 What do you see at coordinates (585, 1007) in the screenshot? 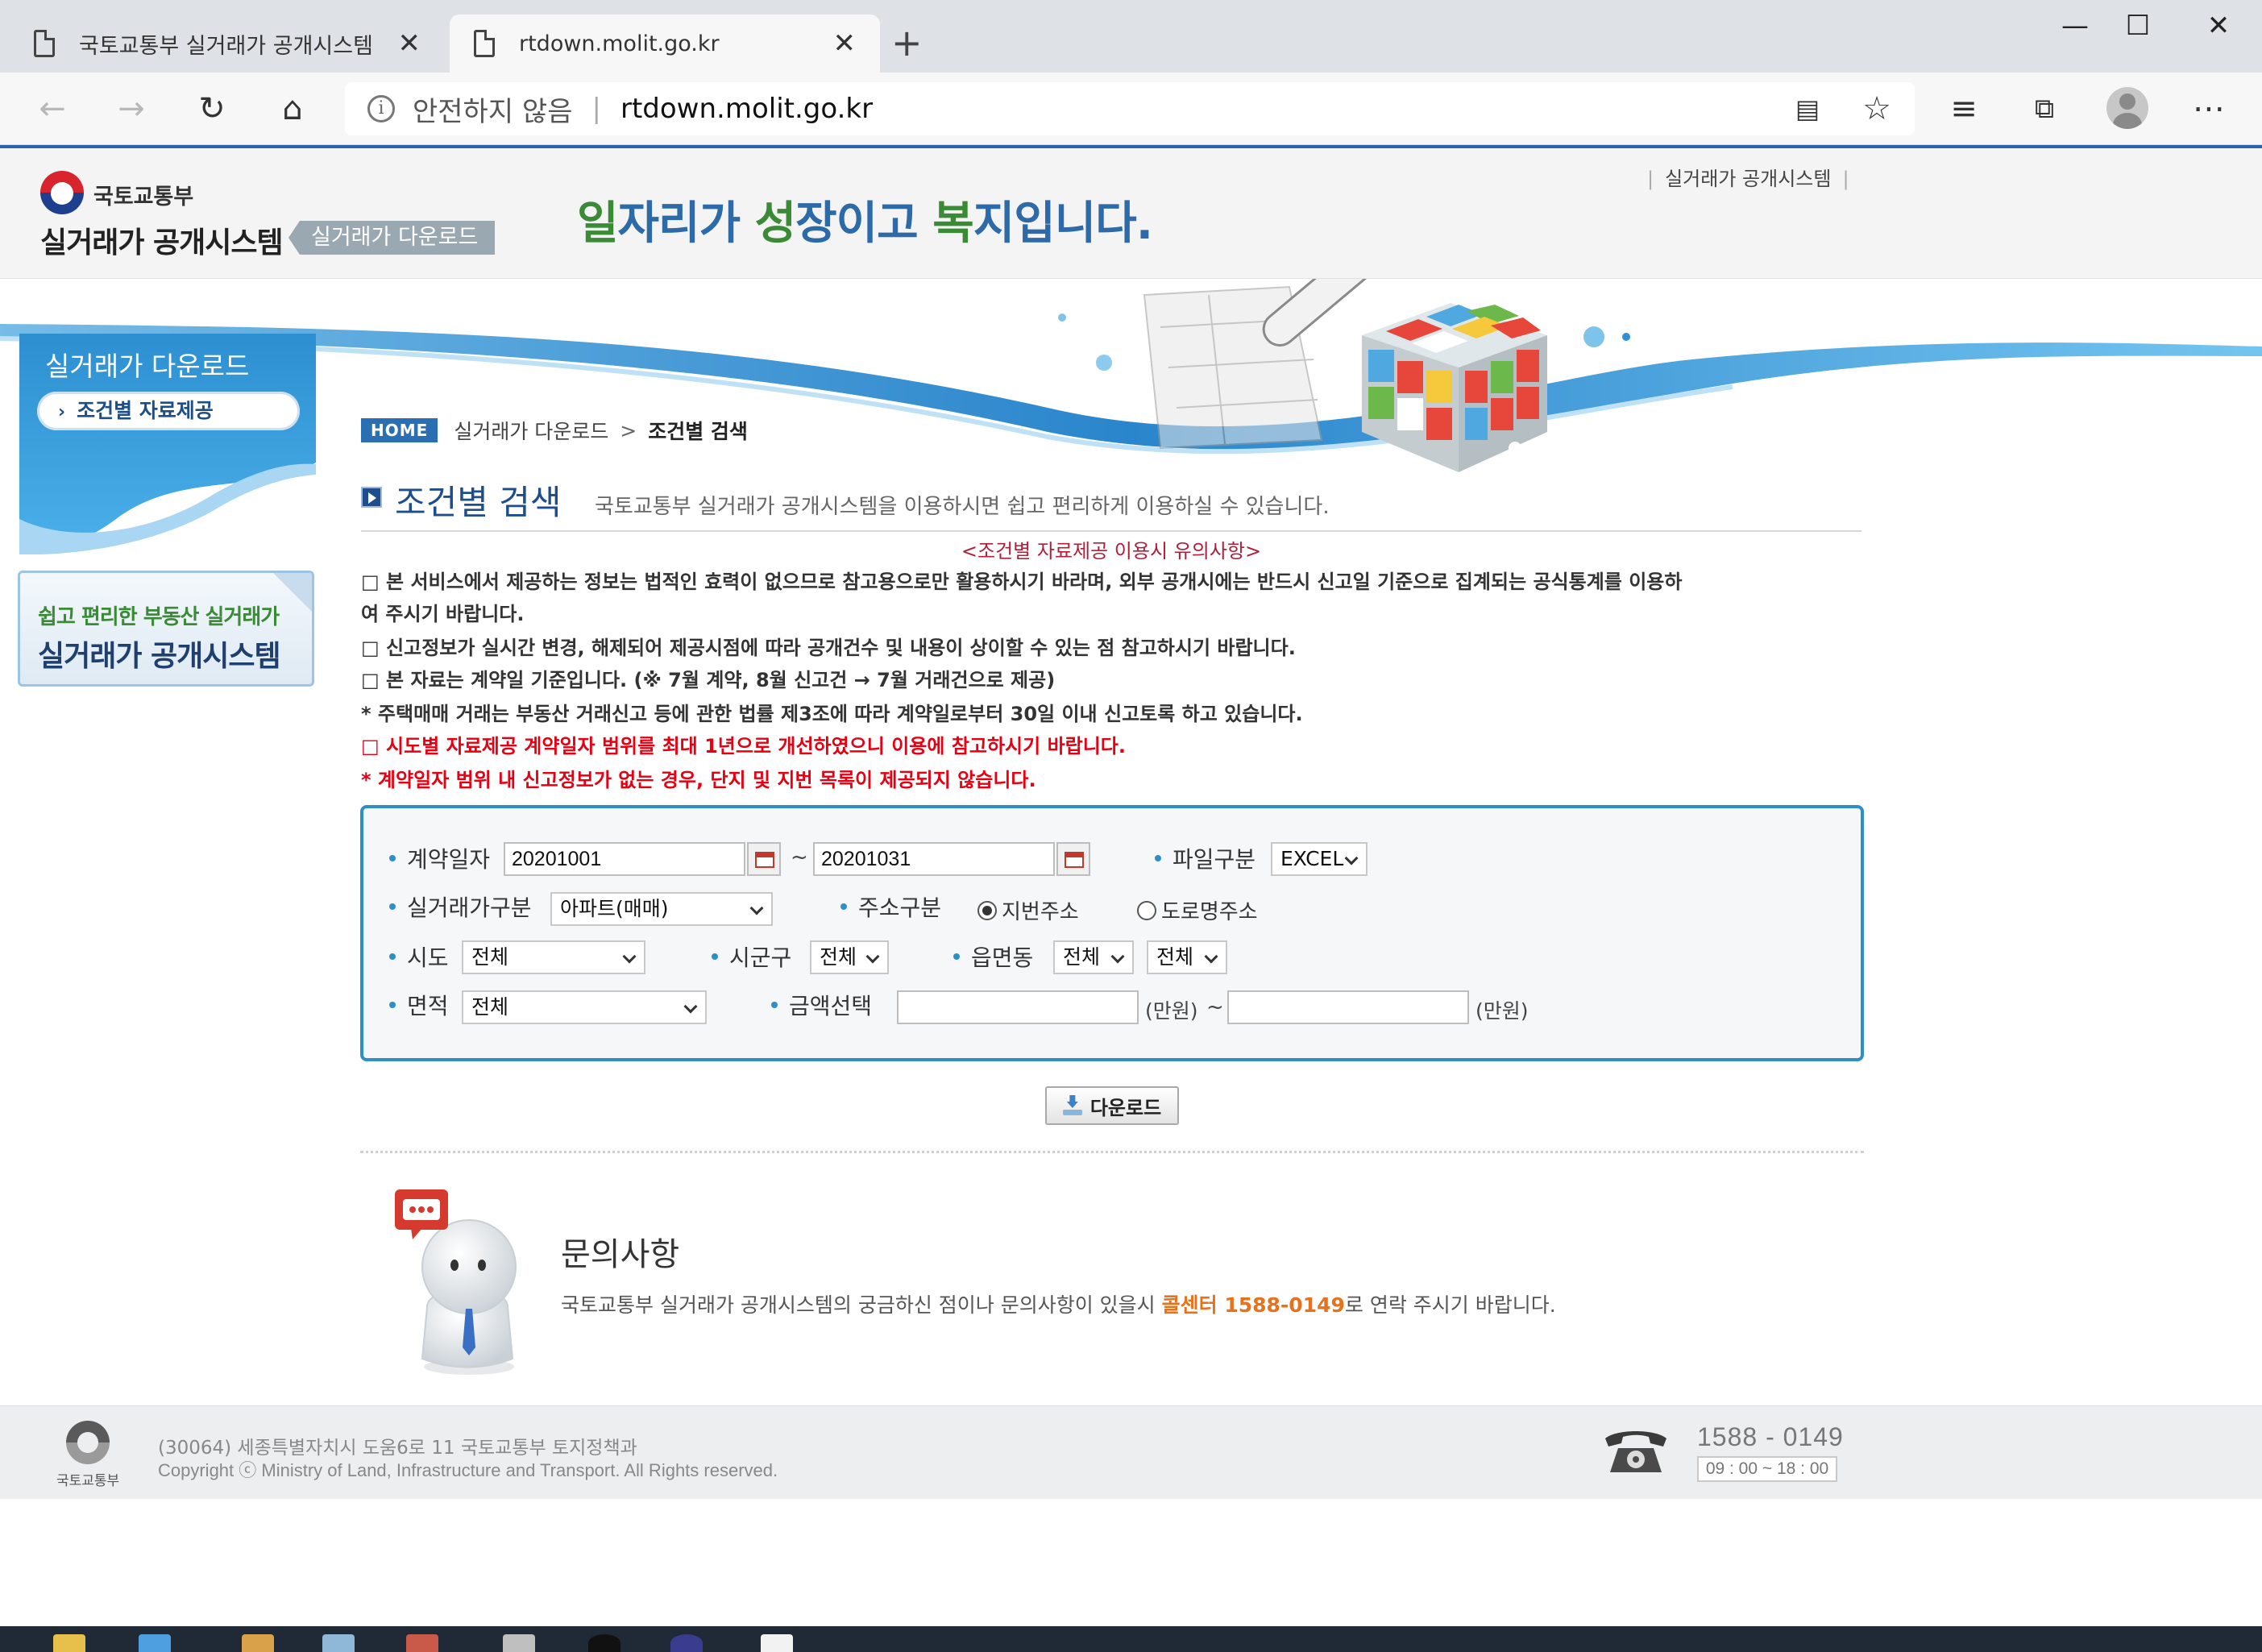
I see `area-select: 전체` at bounding box center [585, 1007].